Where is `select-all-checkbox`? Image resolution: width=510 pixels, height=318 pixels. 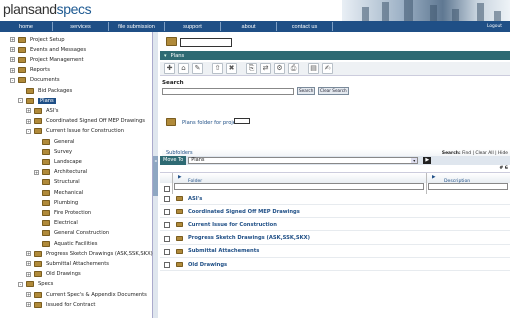
select-all-checkbox is located at coordinates (167, 189).